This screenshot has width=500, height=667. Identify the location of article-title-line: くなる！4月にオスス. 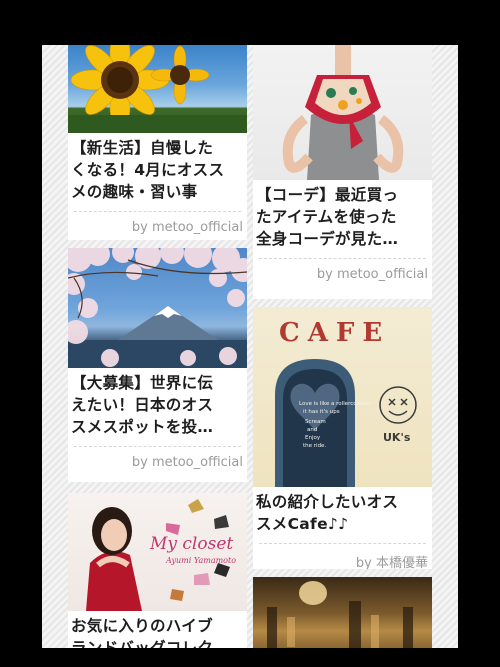
(148, 170).